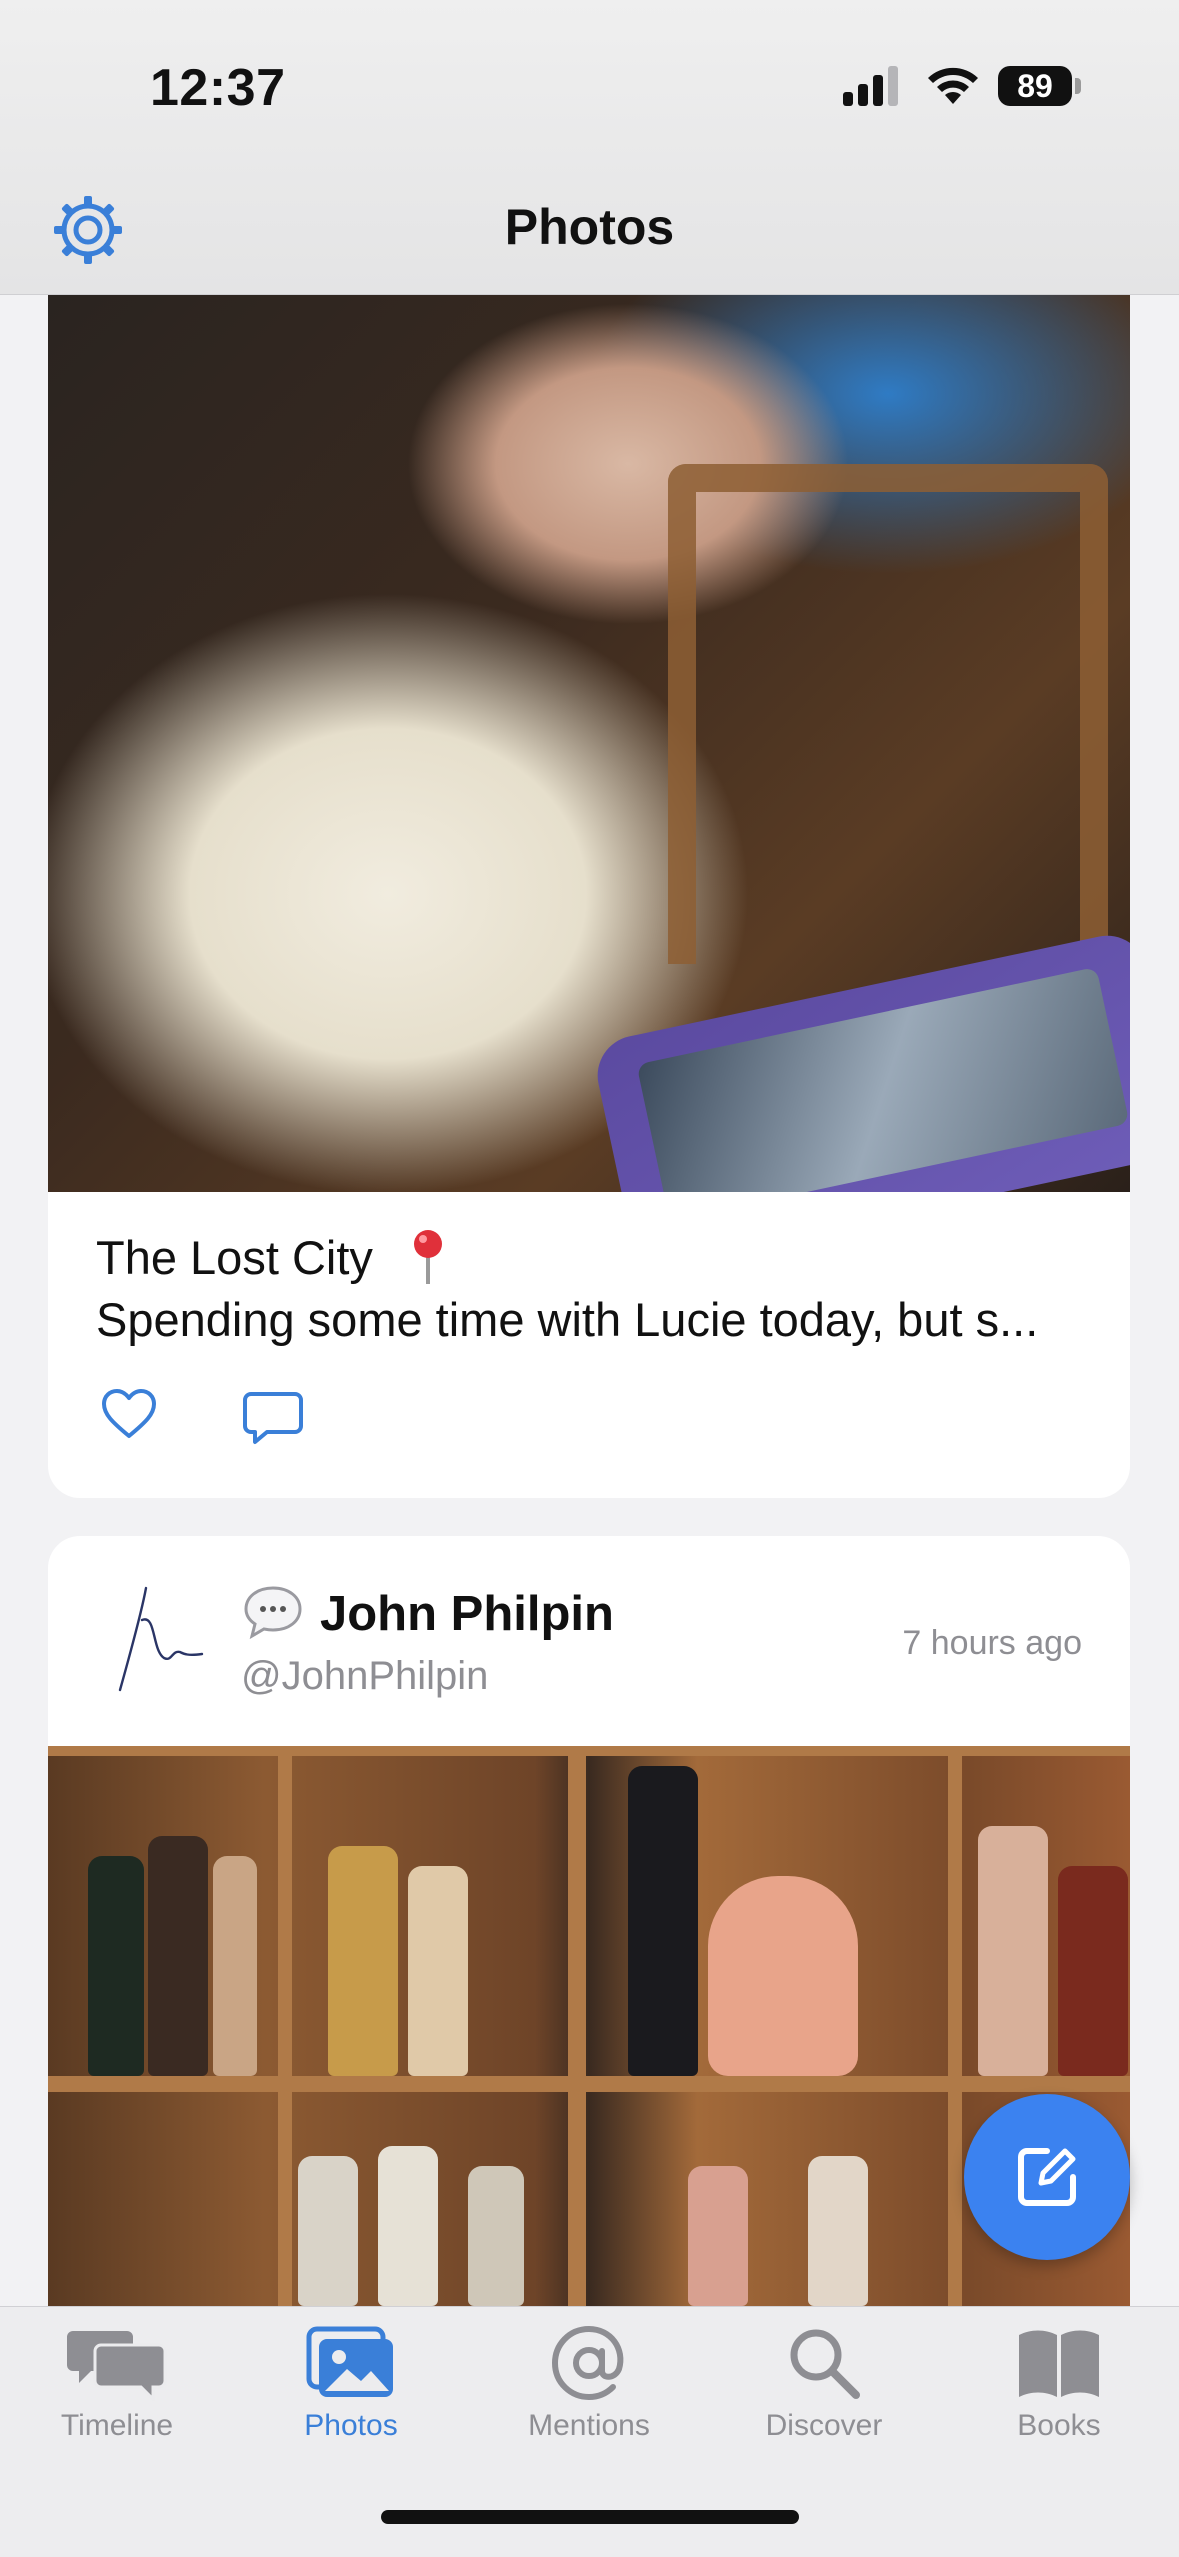  What do you see at coordinates (364, 1676) in the screenshot?
I see `author-handle: @JohnPhilpin` at bounding box center [364, 1676].